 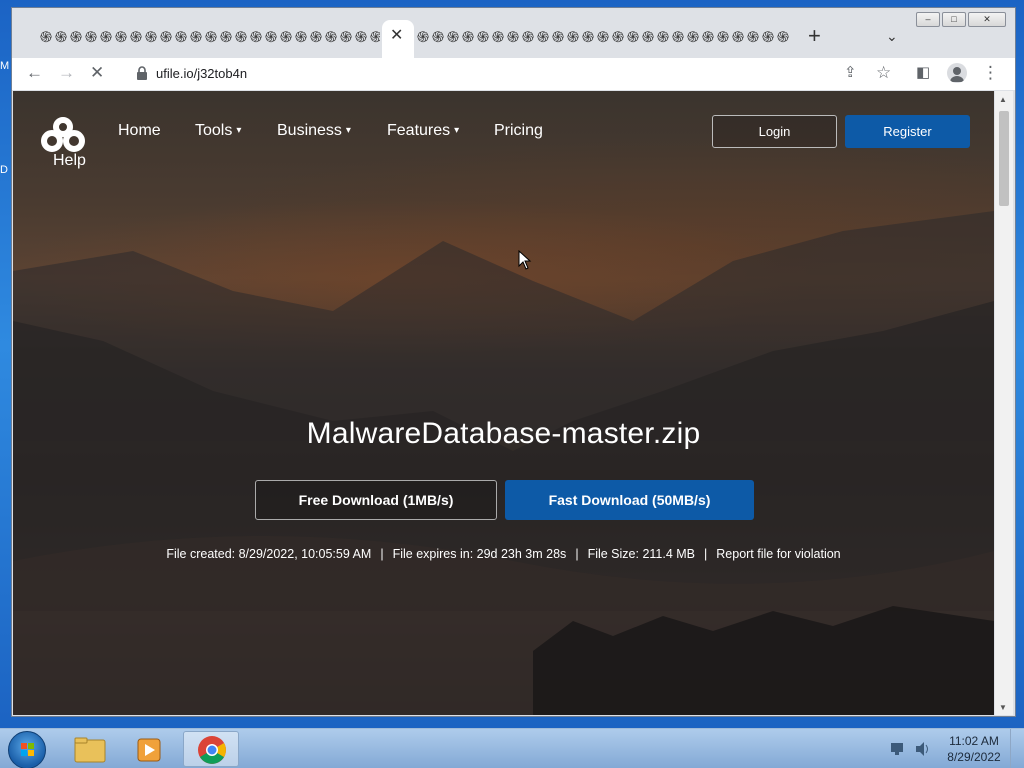 What do you see at coordinates (957, 73) in the screenshot?
I see `profile-avatar-icon` at bounding box center [957, 73].